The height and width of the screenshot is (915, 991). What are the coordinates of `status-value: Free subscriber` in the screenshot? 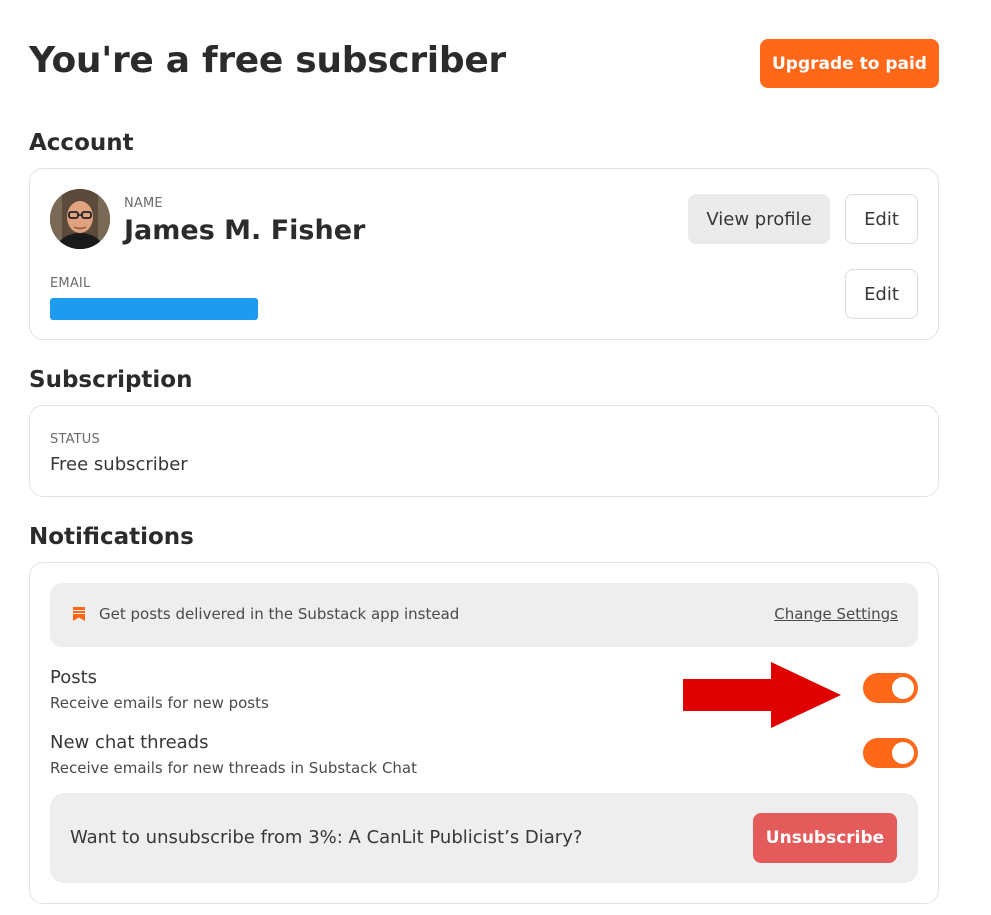 It's located at (119, 464).